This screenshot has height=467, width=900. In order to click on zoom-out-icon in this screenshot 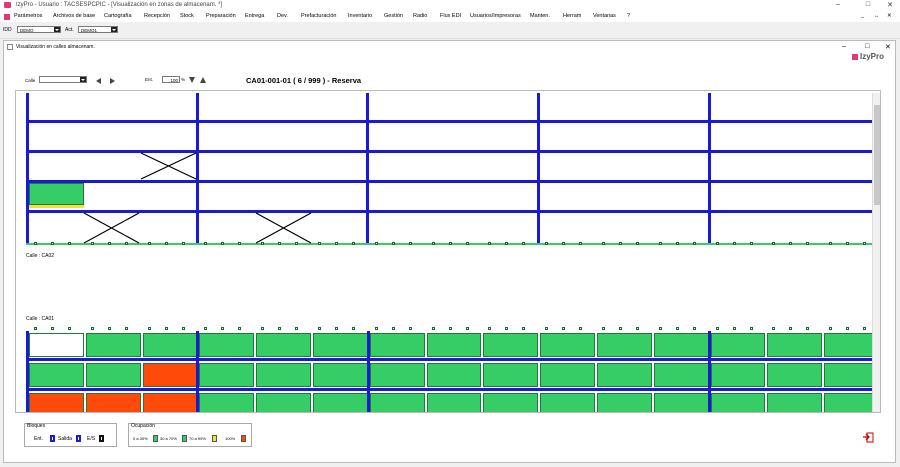, I will do `click(192, 80)`.